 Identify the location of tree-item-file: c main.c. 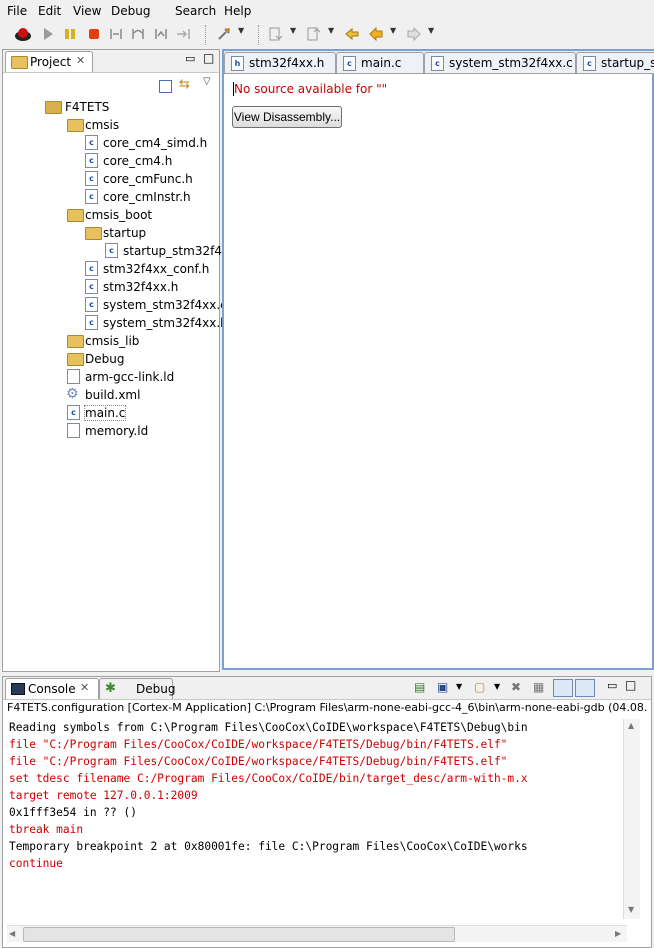
(110, 413).